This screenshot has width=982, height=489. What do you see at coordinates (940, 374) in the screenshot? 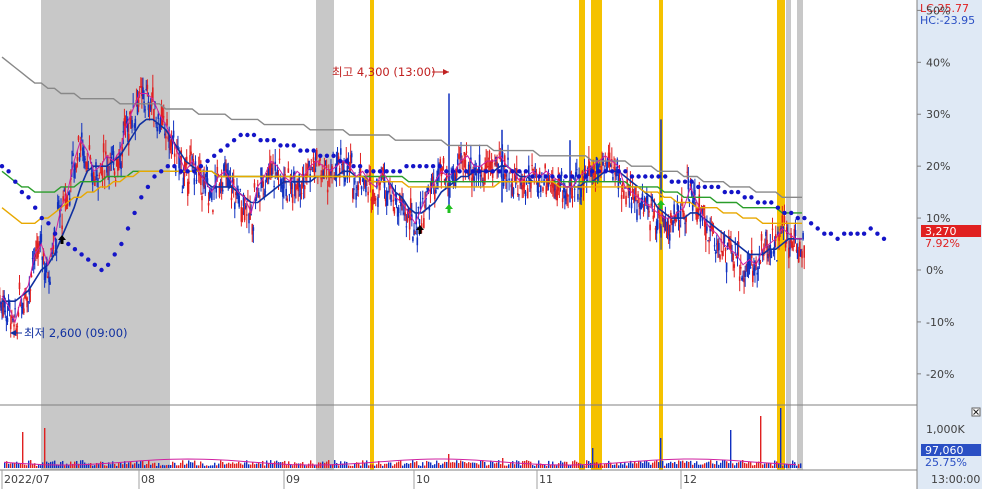
I see `y-tick-label: -20%` at bounding box center [940, 374].